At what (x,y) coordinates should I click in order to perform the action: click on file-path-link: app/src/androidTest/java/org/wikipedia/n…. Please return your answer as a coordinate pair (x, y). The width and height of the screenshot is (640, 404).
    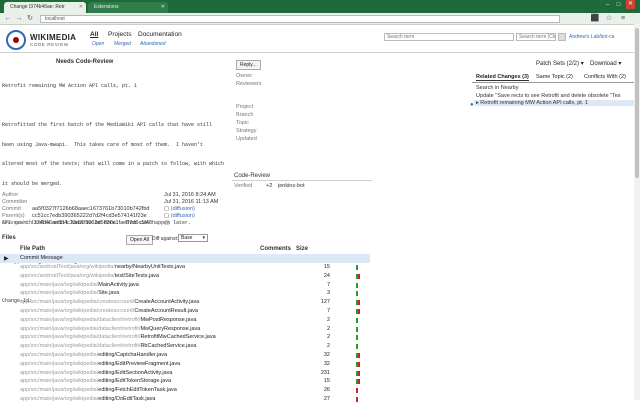
    Looking at the image, I should click on (102, 267).